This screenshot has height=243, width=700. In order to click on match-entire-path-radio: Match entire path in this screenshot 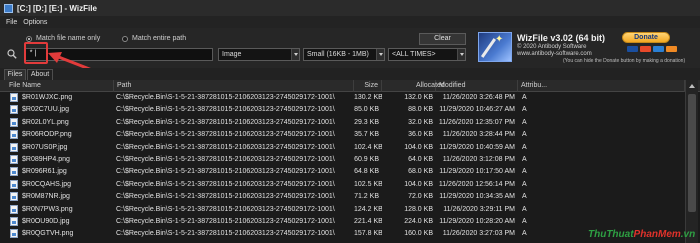, I will do `click(154, 38)`.